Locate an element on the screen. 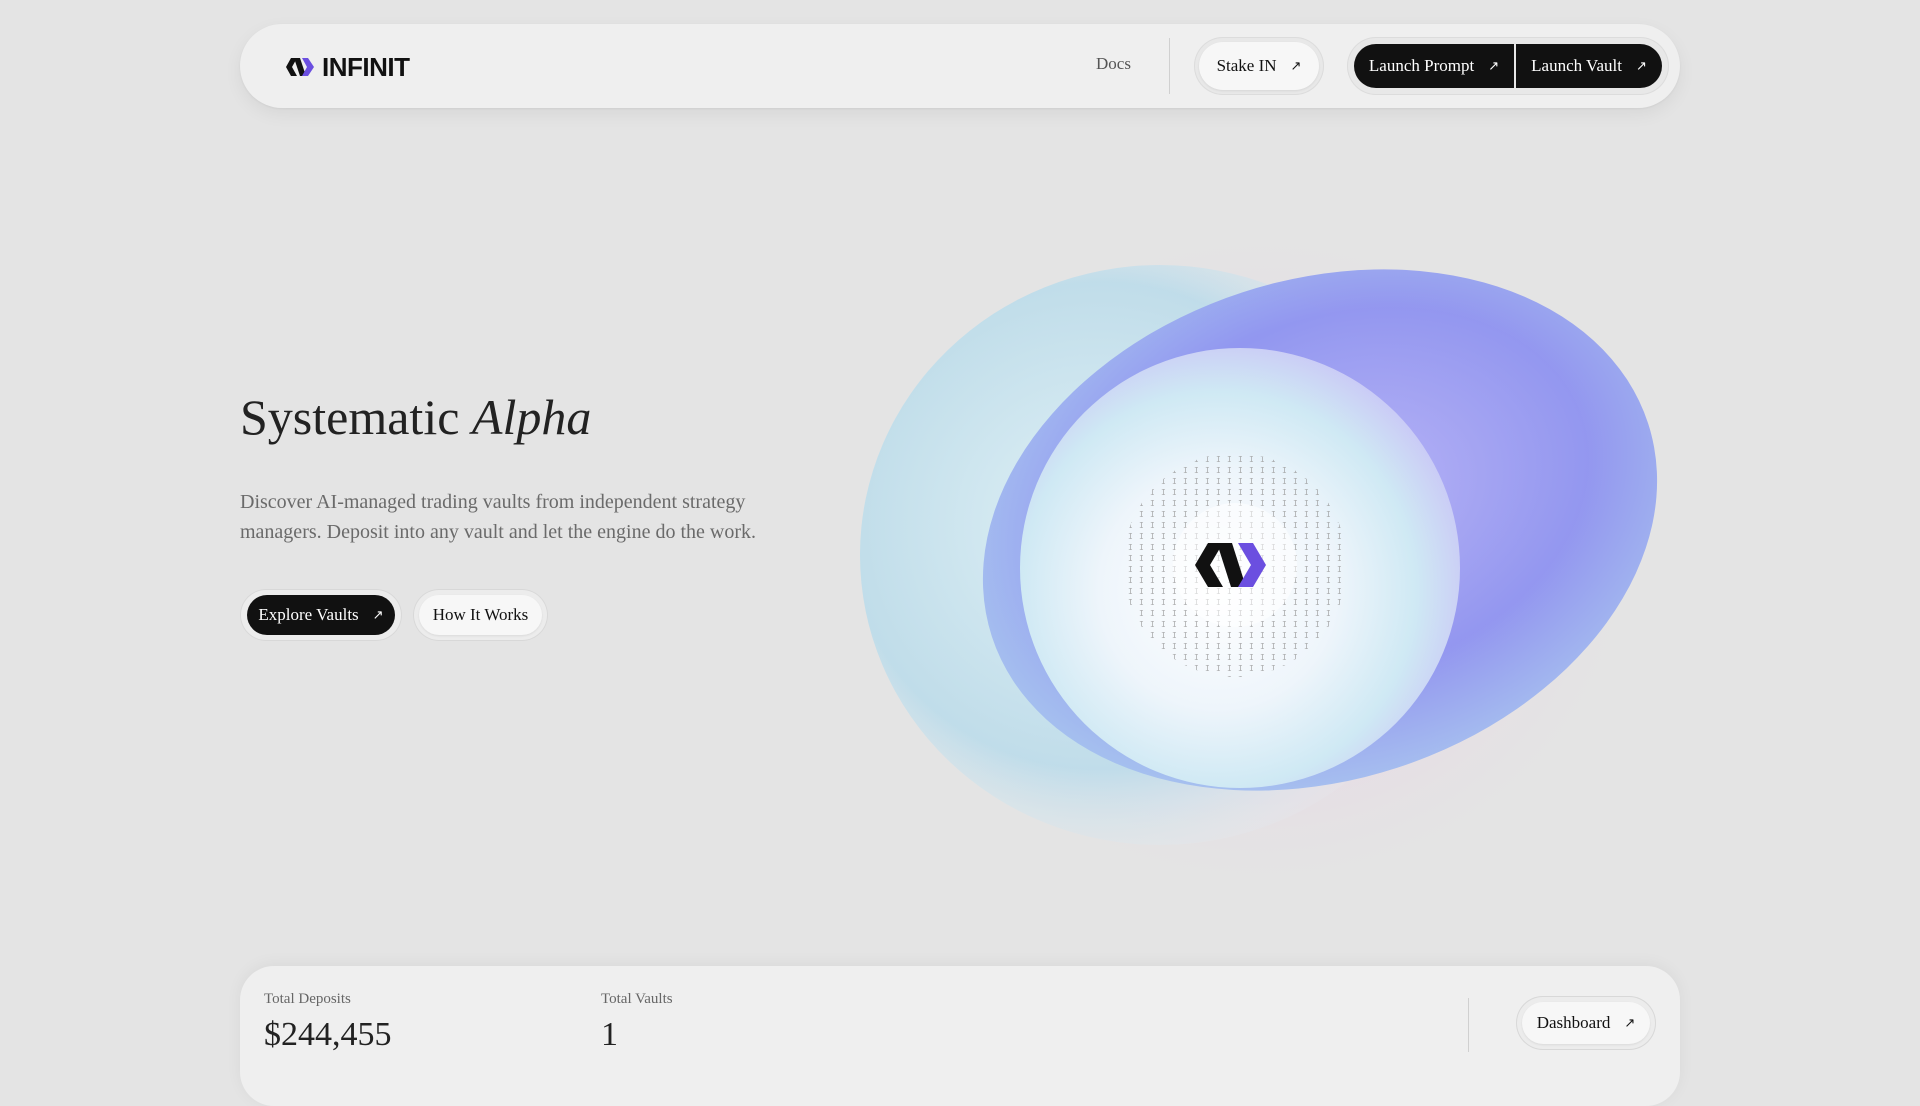  launch-vault-button: Launch Vault ↗ is located at coordinates (1589, 66).